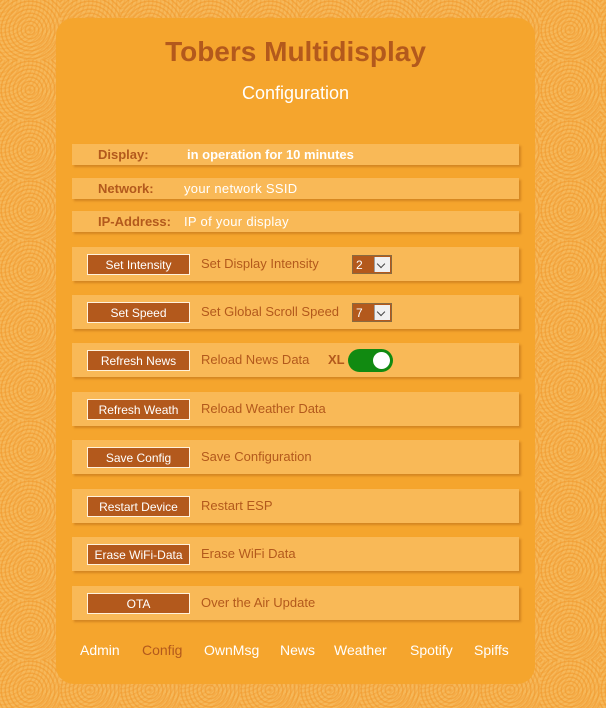 The image size is (606, 708). Describe the element at coordinates (241, 188) in the screenshot. I see `network-ssid-value: your network SSID` at that location.